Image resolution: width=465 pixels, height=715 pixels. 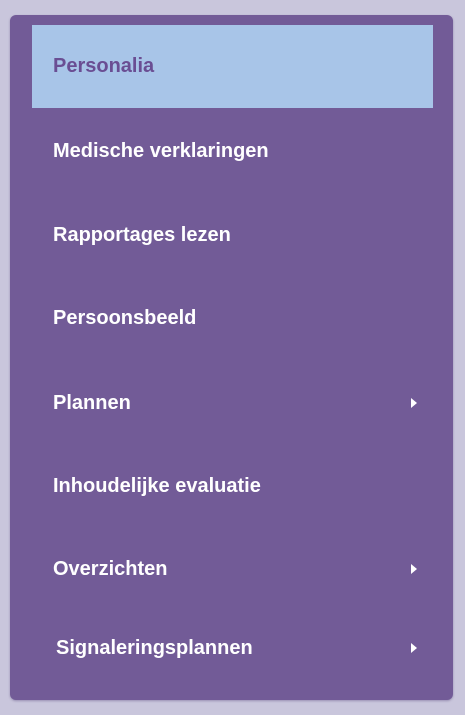 What do you see at coordinates (232, 569) in the screenshot?
I see `menu-item-overzichten: Overzichten` at bounding box center [232, 569].